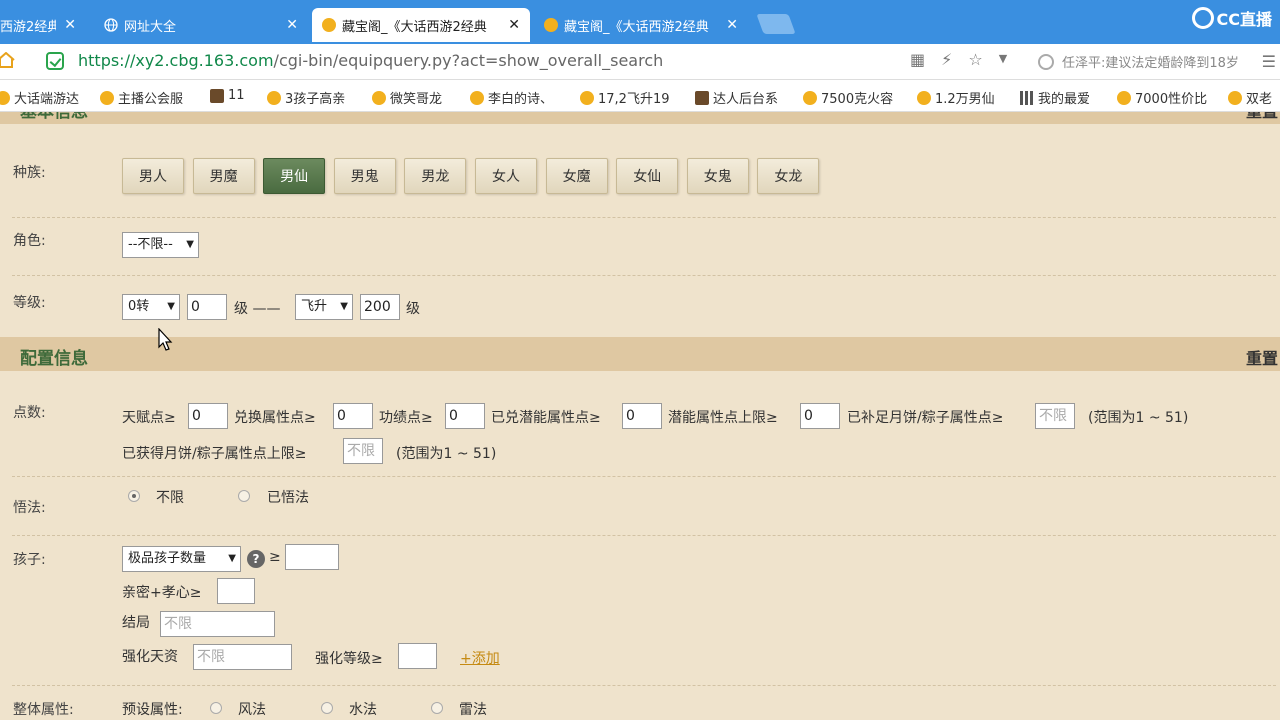 This screenshot has width=1280, height=720. I want to click on secure-shield-icon, so click(55, 61).